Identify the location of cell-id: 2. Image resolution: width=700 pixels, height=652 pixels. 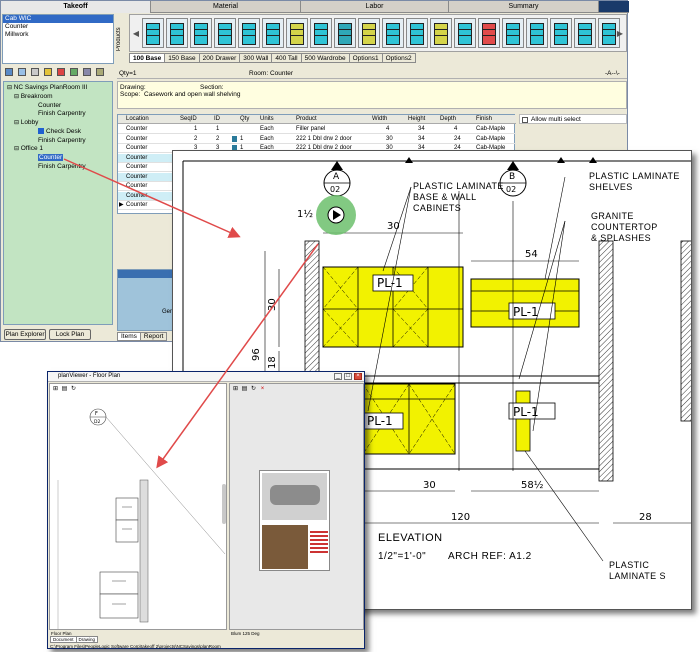
(218, 138).